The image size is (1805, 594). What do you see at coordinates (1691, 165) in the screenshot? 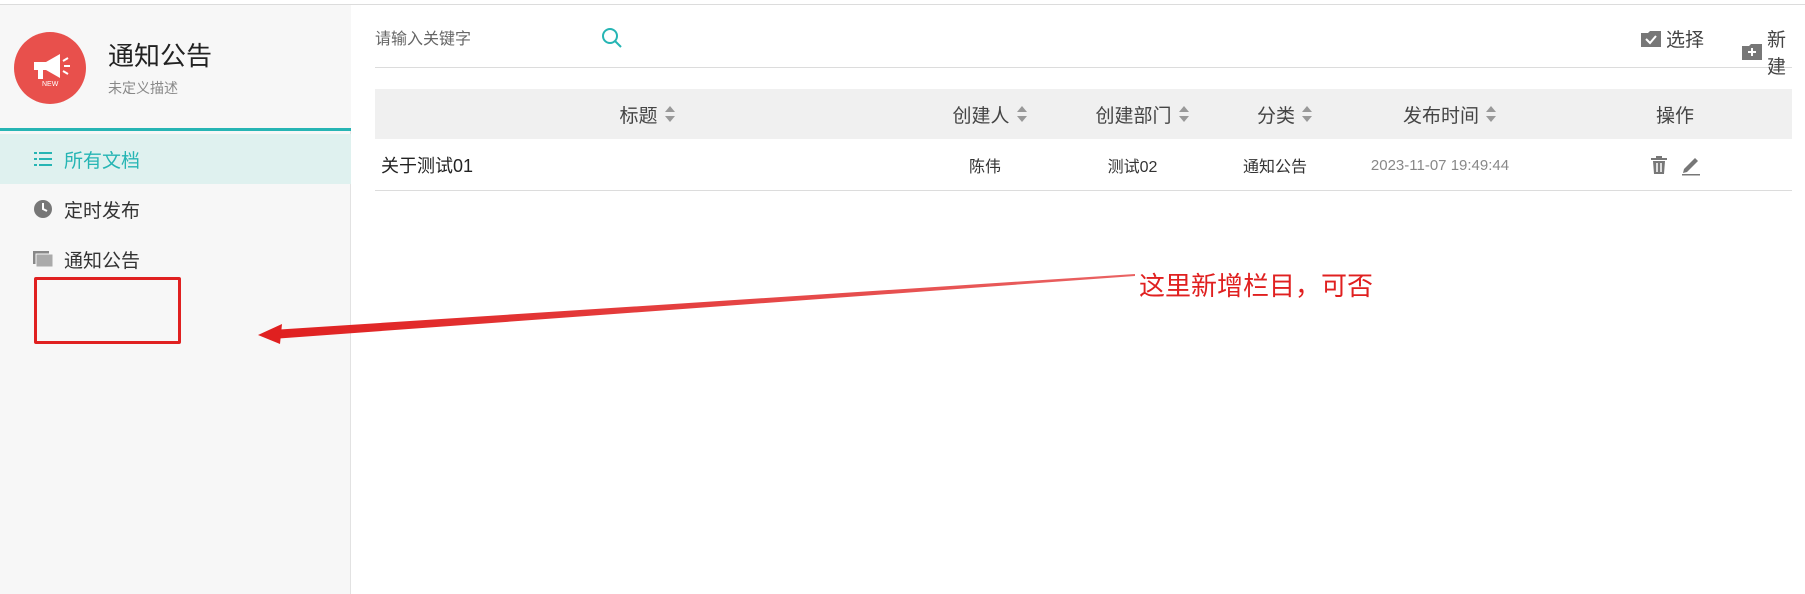
I see `edit-icon` at bounding box center [1691, 165].